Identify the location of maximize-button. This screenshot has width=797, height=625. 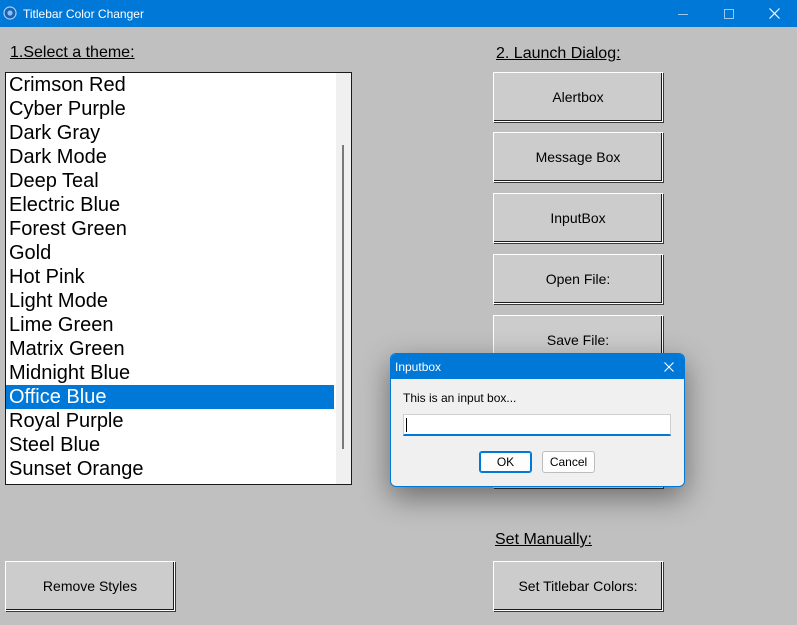
(729, 13).